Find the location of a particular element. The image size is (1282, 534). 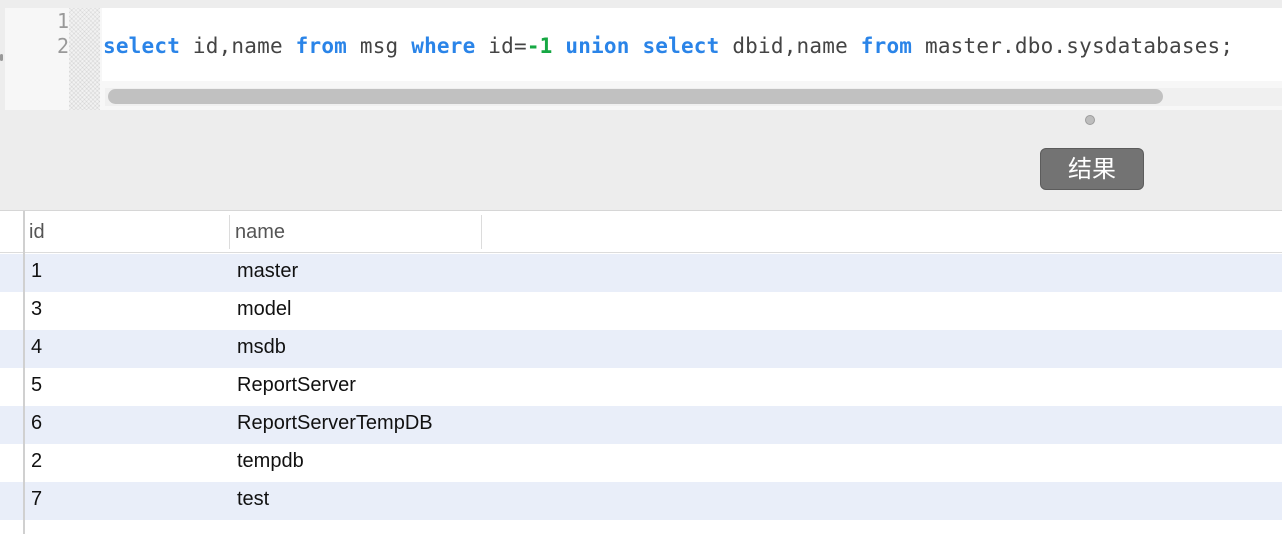

cell-id: 7 is located at coordinates (36, 499).